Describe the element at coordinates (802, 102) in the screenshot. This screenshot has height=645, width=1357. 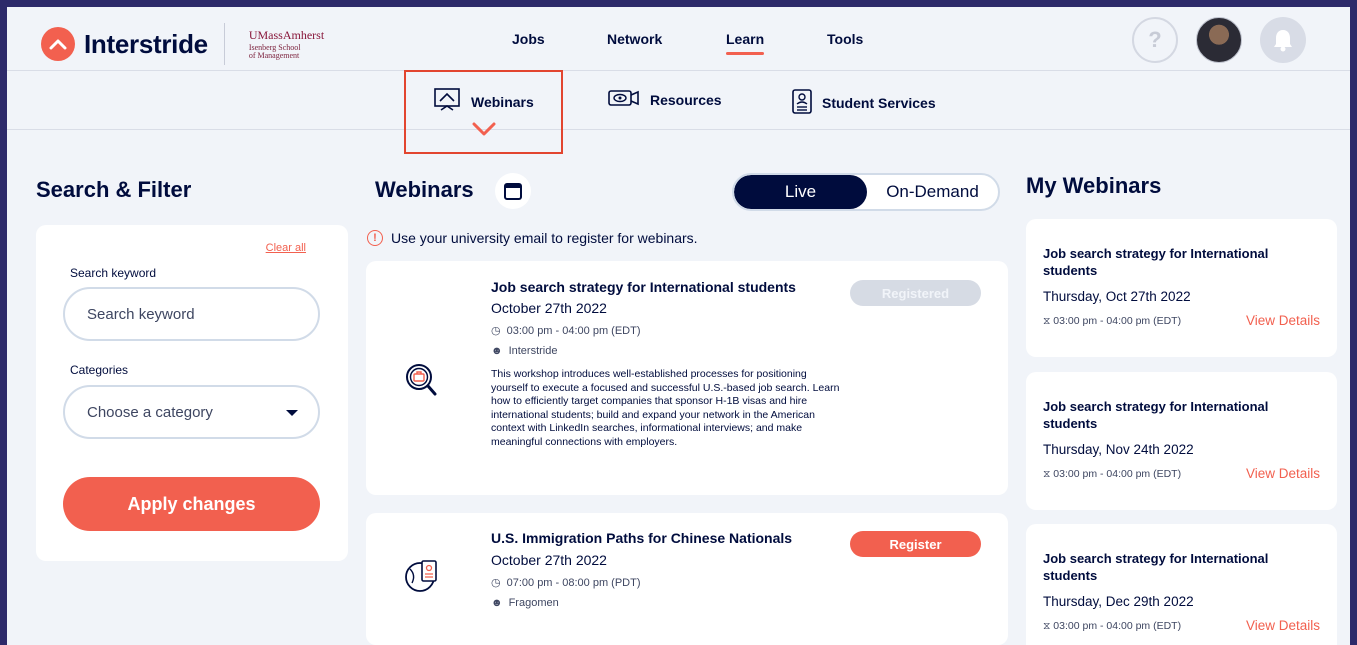
I see `clipboard-user-icon` at that location.